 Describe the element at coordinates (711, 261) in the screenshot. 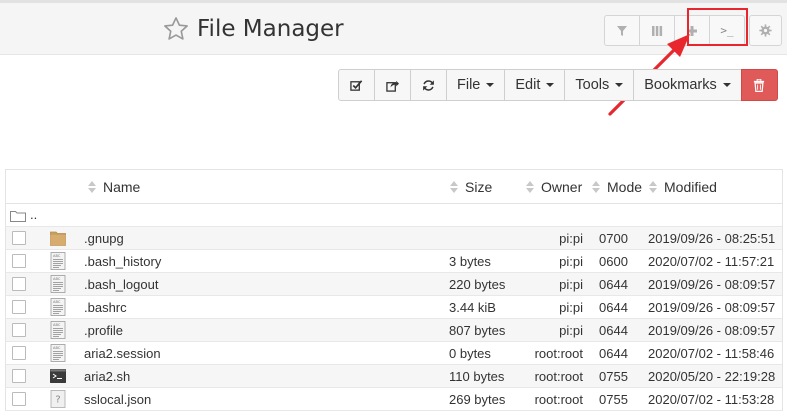

I see `file-modified: 2020/07/02 - 11:57:21` at that location.